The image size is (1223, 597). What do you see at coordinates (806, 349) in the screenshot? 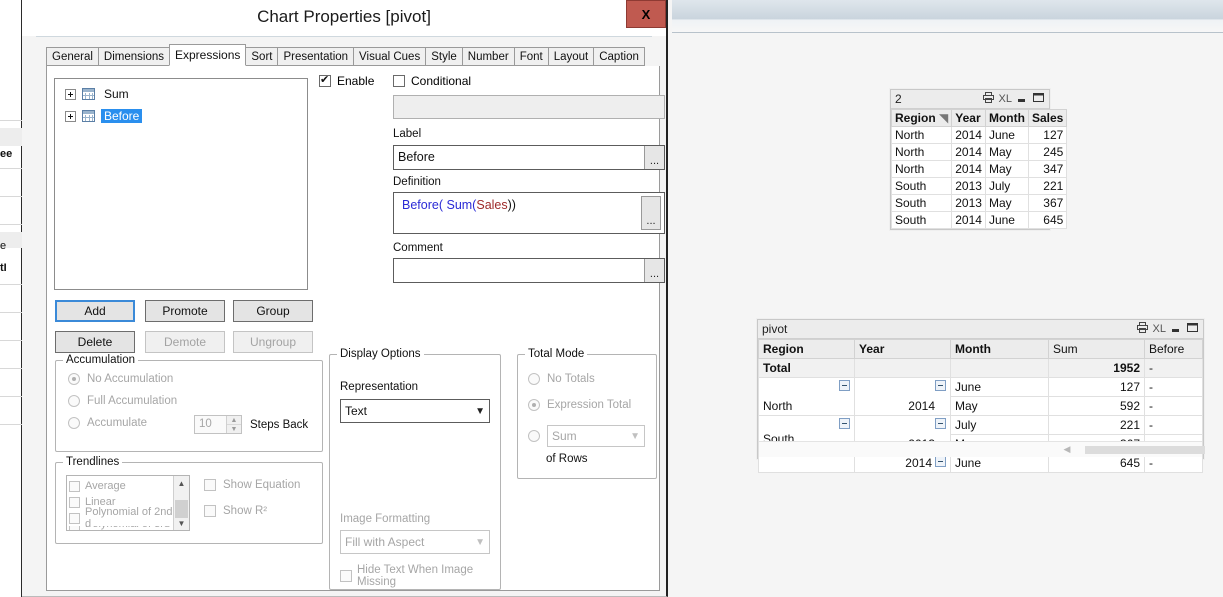
I see `pivot-column-header-region: Region` at bounding box center [806, 349].